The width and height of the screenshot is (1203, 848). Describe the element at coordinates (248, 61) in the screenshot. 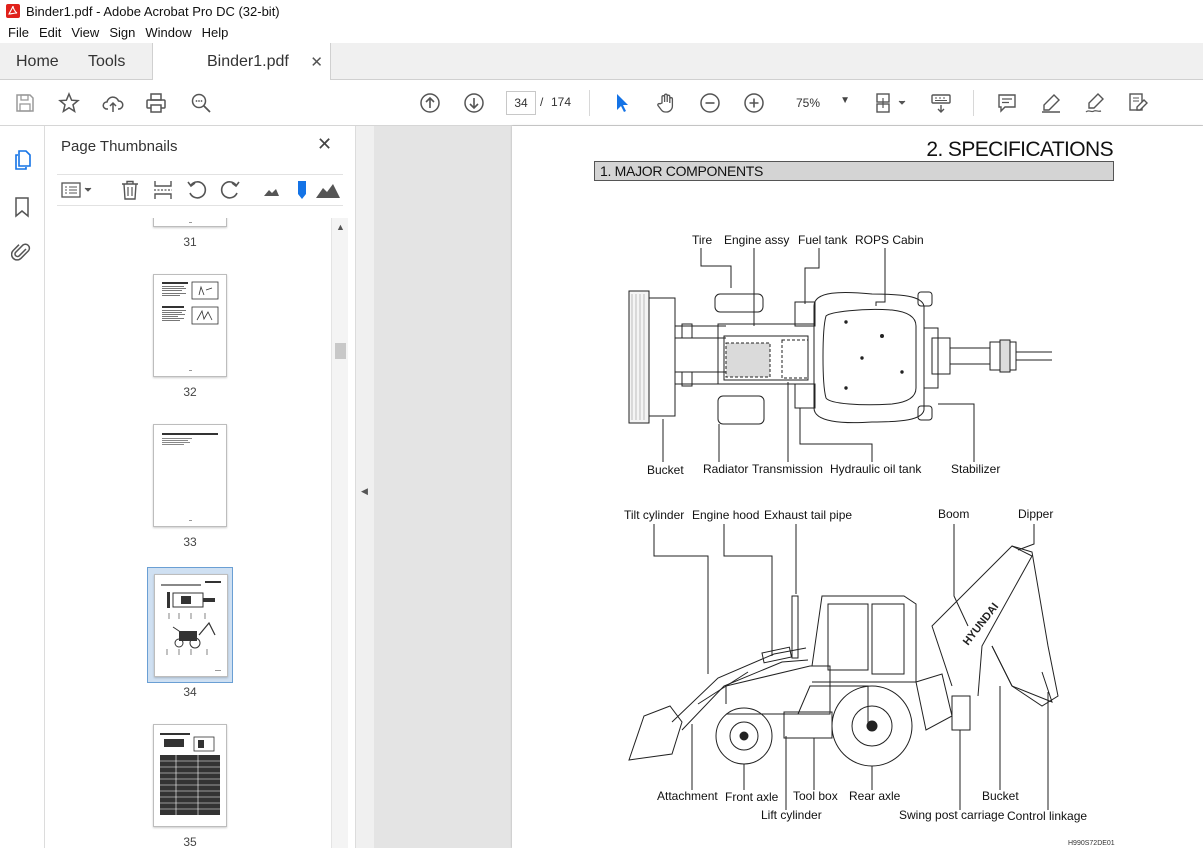

I see `tab-document-label: Binder1.pdf` at that location.